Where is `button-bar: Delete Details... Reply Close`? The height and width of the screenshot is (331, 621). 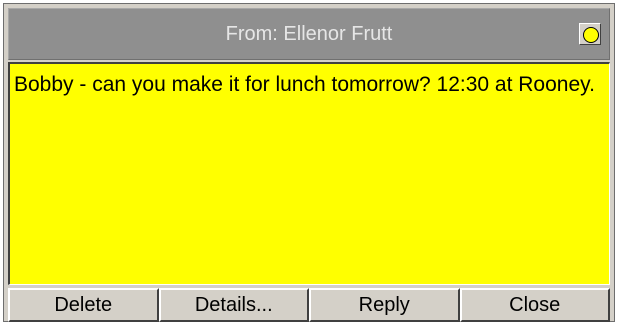 button-bar: Delete Details... Reply Close is located at coordinates (309, 305).